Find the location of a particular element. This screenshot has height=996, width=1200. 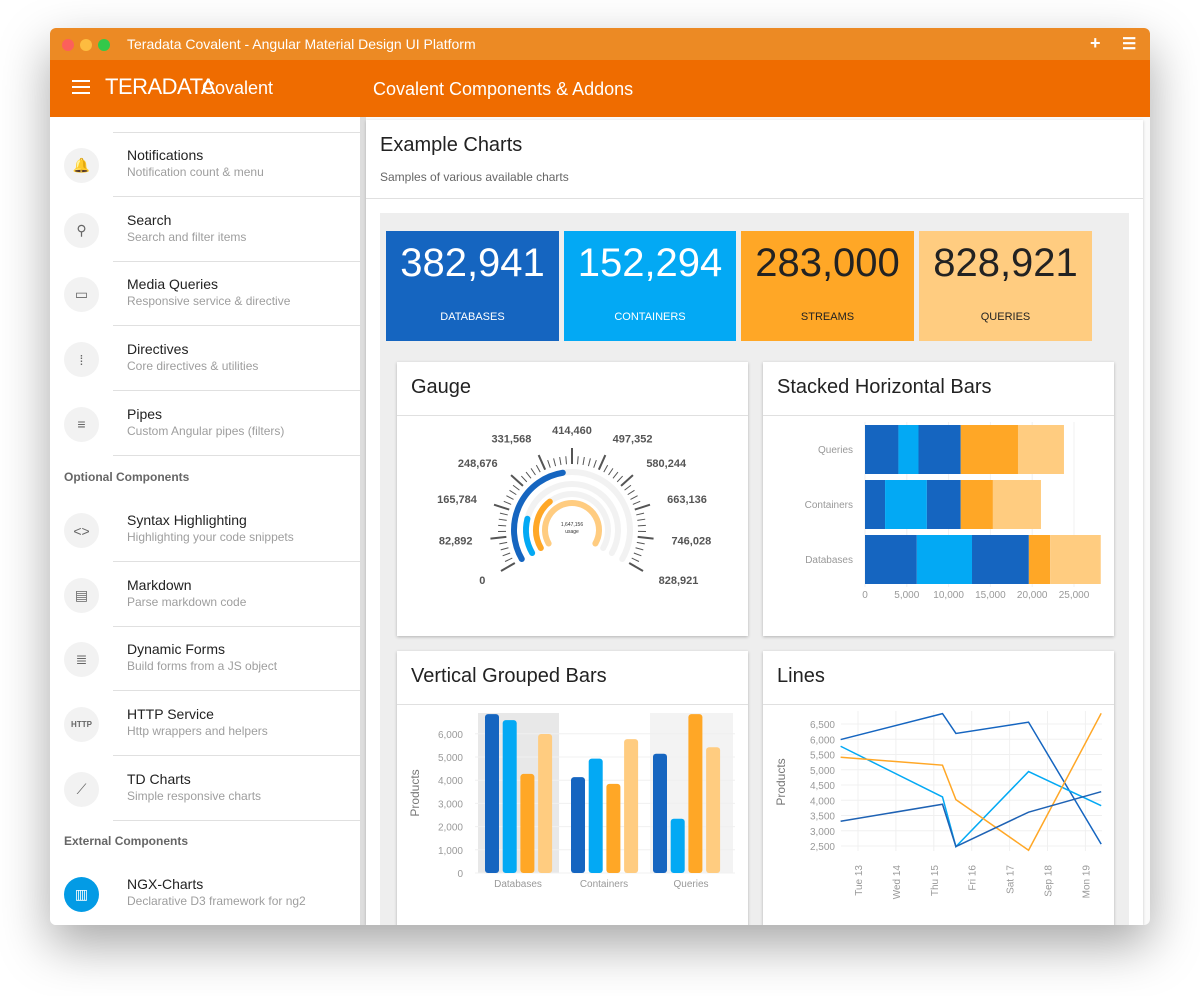

sidebar-item-markdown: ▤ Markdown Parse markdown code is located at coordinates (205, 595).